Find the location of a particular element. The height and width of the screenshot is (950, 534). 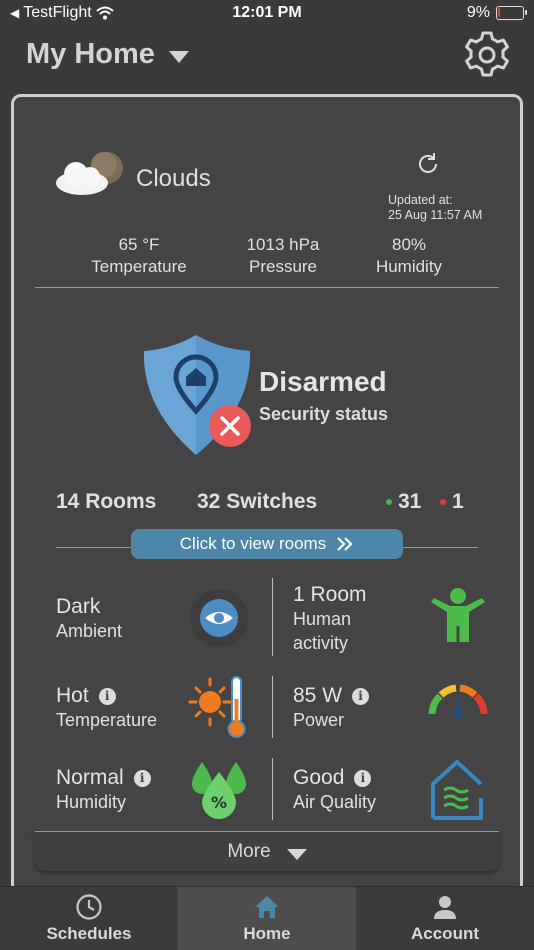

human-activity-tile: 1 Room Human activity is located at coordinates (330, 618).